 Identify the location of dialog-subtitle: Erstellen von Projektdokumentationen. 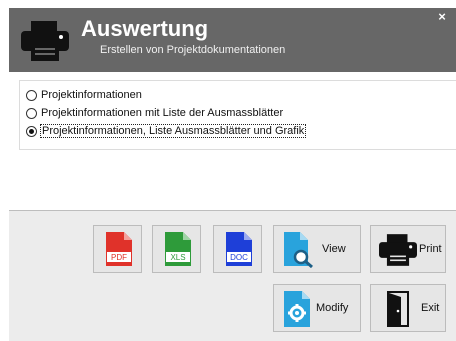
(193, 50).